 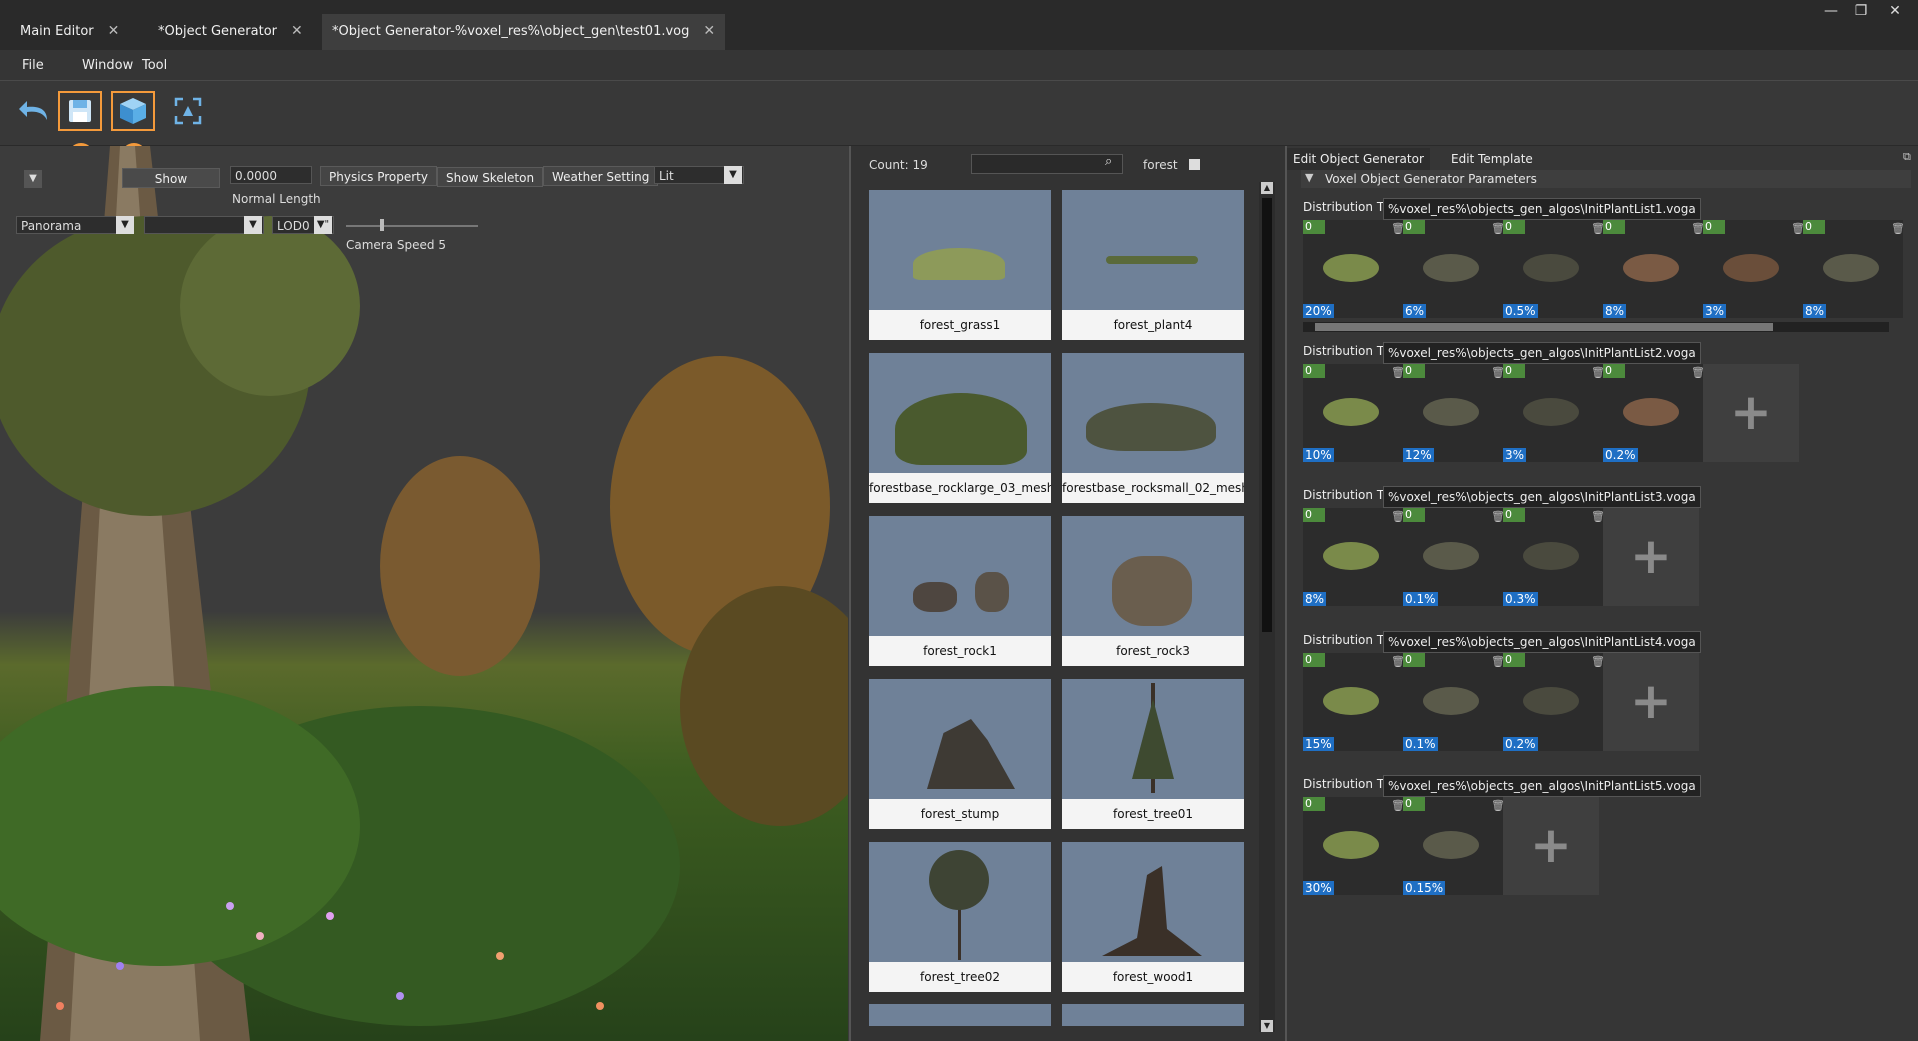 I want to click on slot-percentage: 15%, so click(x=1318, y=744).